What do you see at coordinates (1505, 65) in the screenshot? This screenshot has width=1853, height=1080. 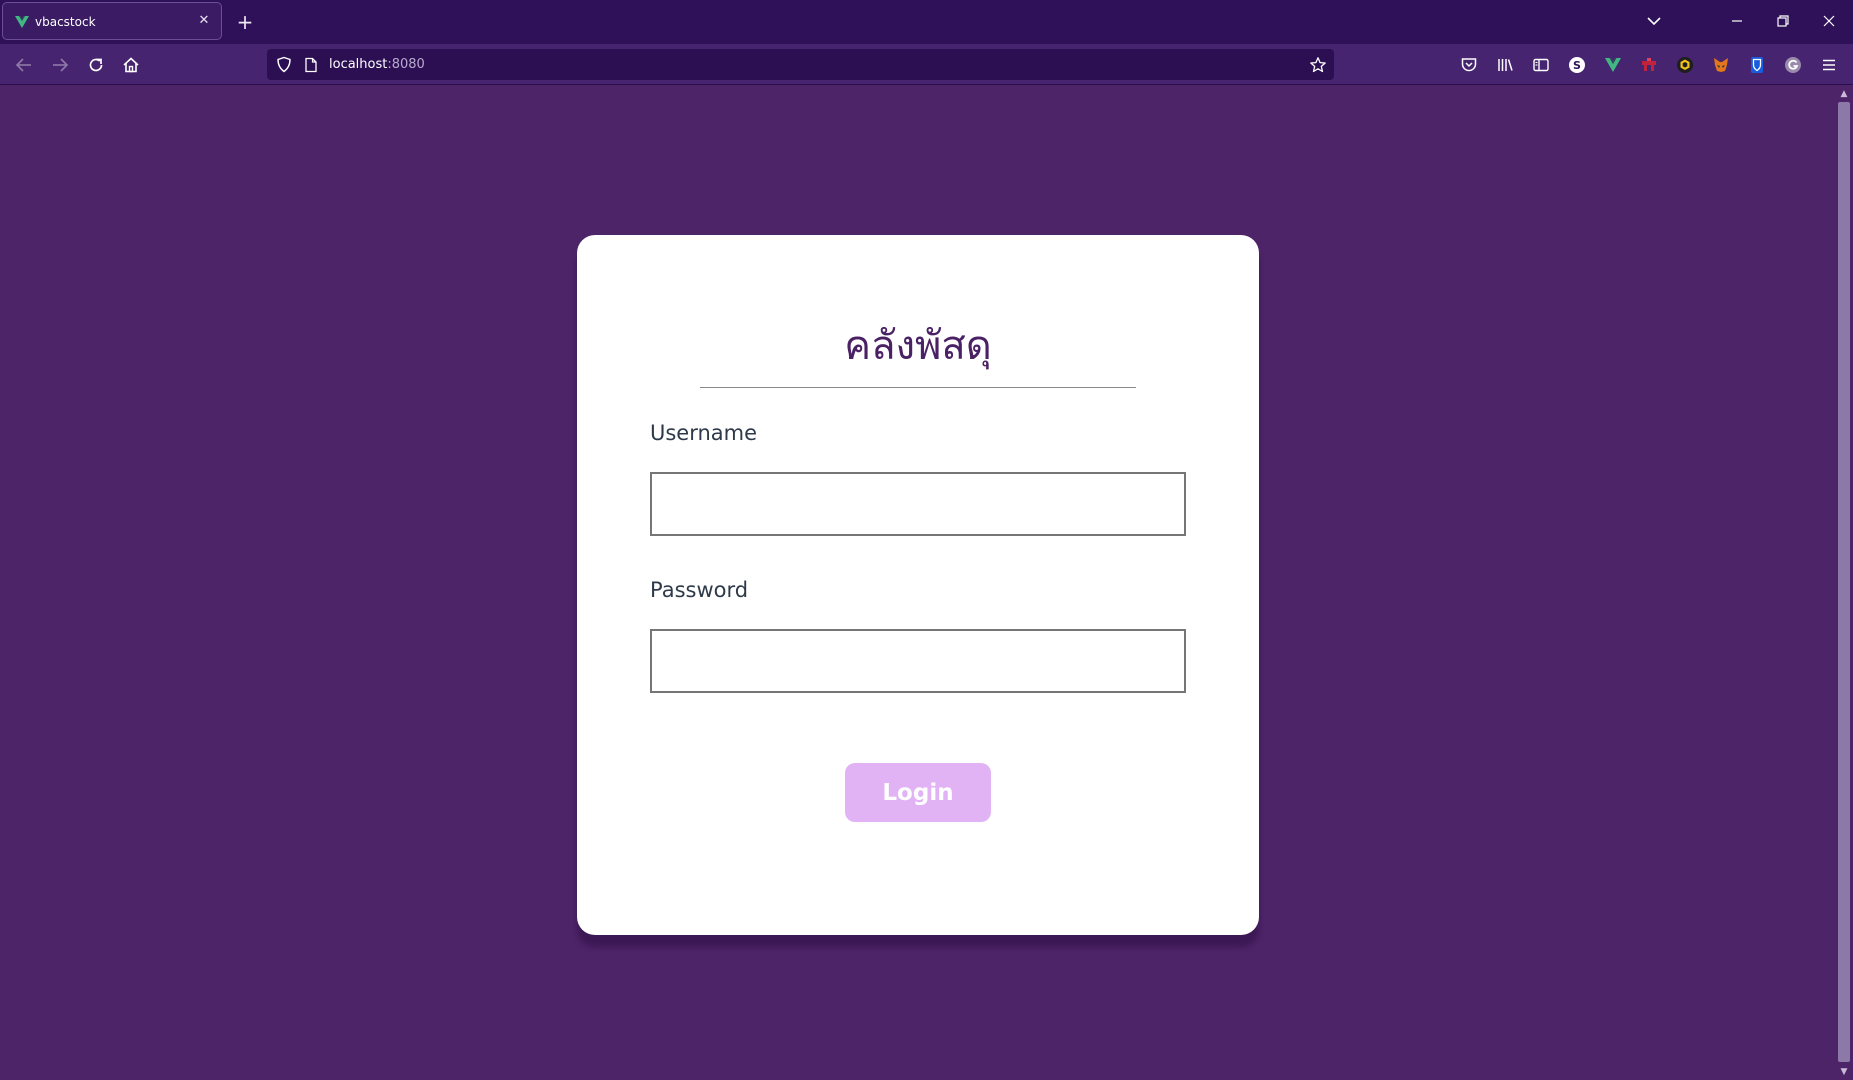 I see `library-icon` at bounding box center [1505, 65].